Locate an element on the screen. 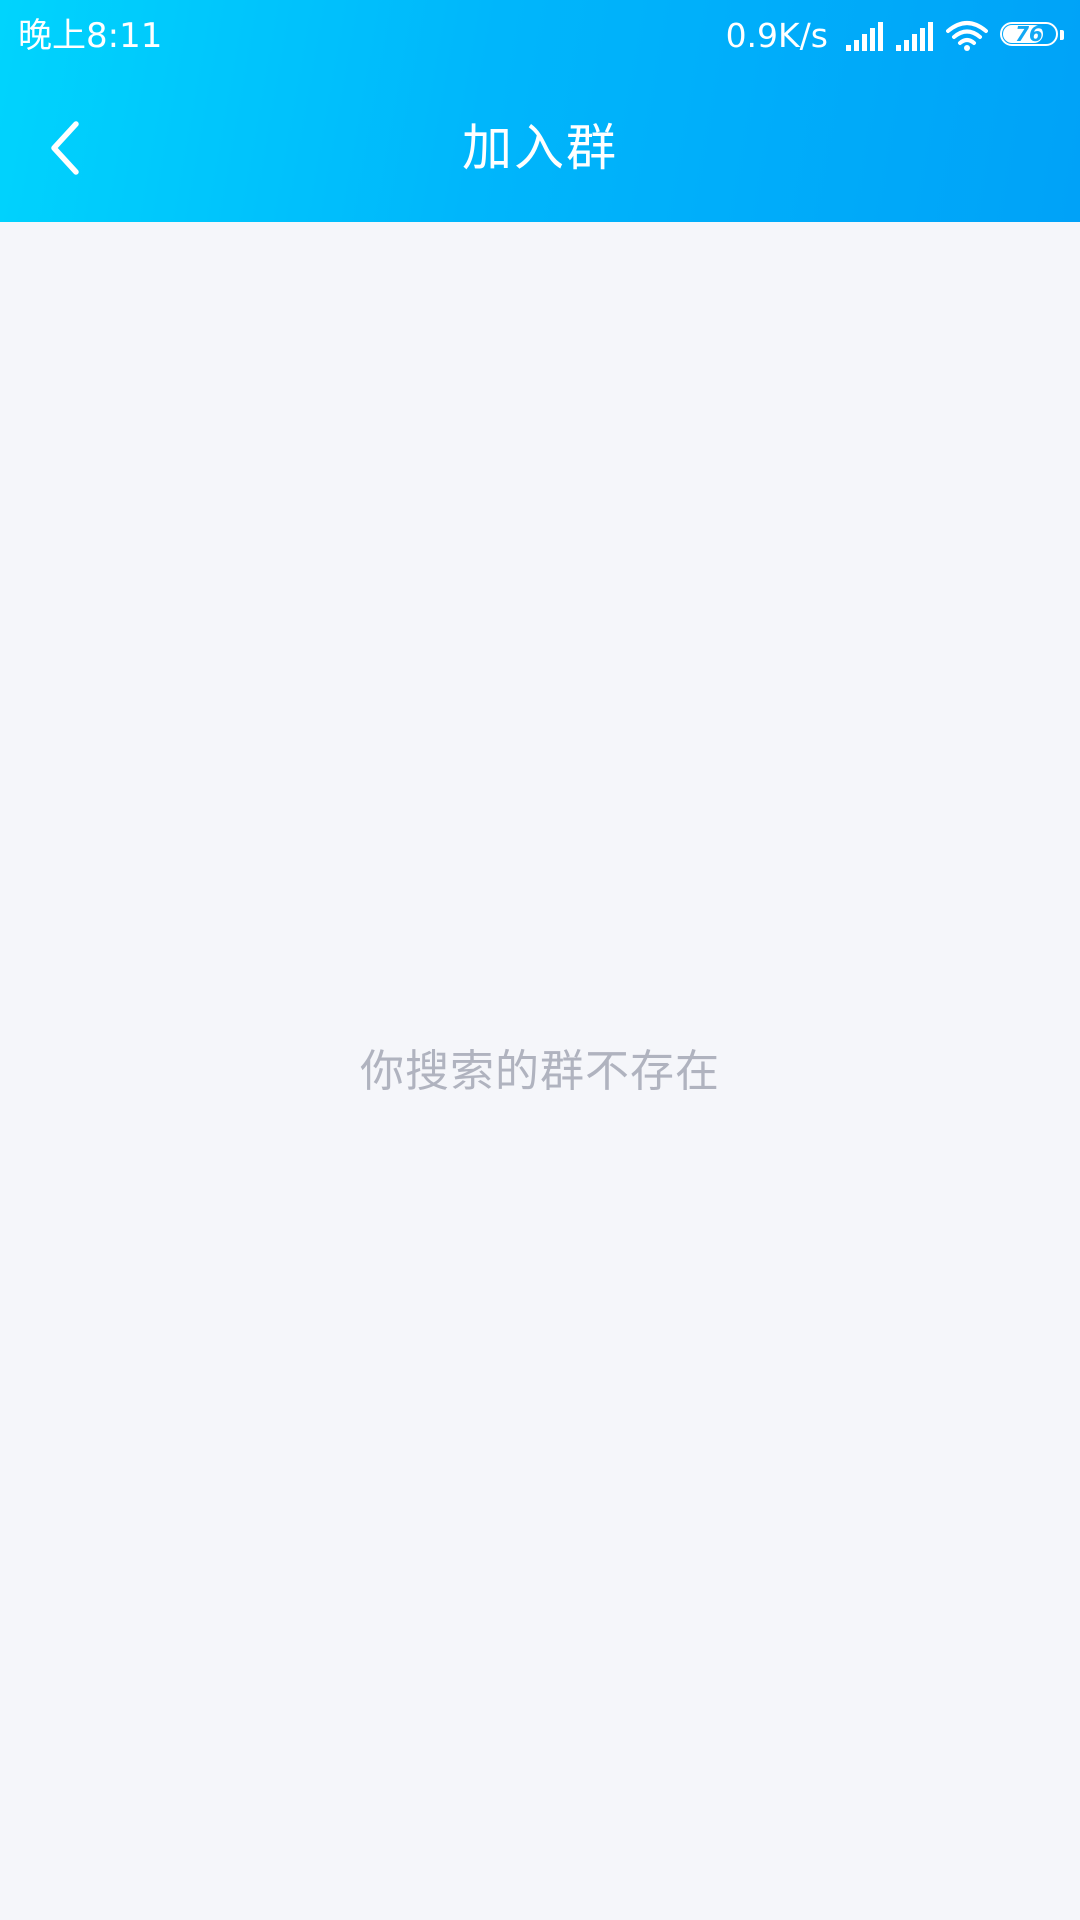 The height and width of the screenshot is (1920, 1080). chevron-left-icon is located at coordinates (65, 148).